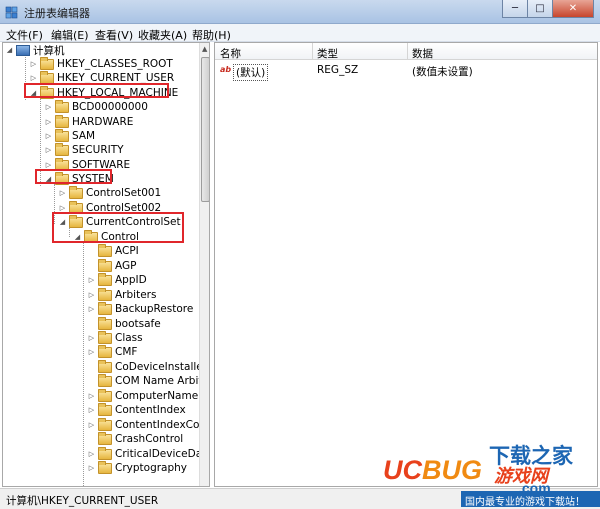 This screenshot has width=600, height=509. I want to click on tree-item: ▷ CMF, so click(112, 351).